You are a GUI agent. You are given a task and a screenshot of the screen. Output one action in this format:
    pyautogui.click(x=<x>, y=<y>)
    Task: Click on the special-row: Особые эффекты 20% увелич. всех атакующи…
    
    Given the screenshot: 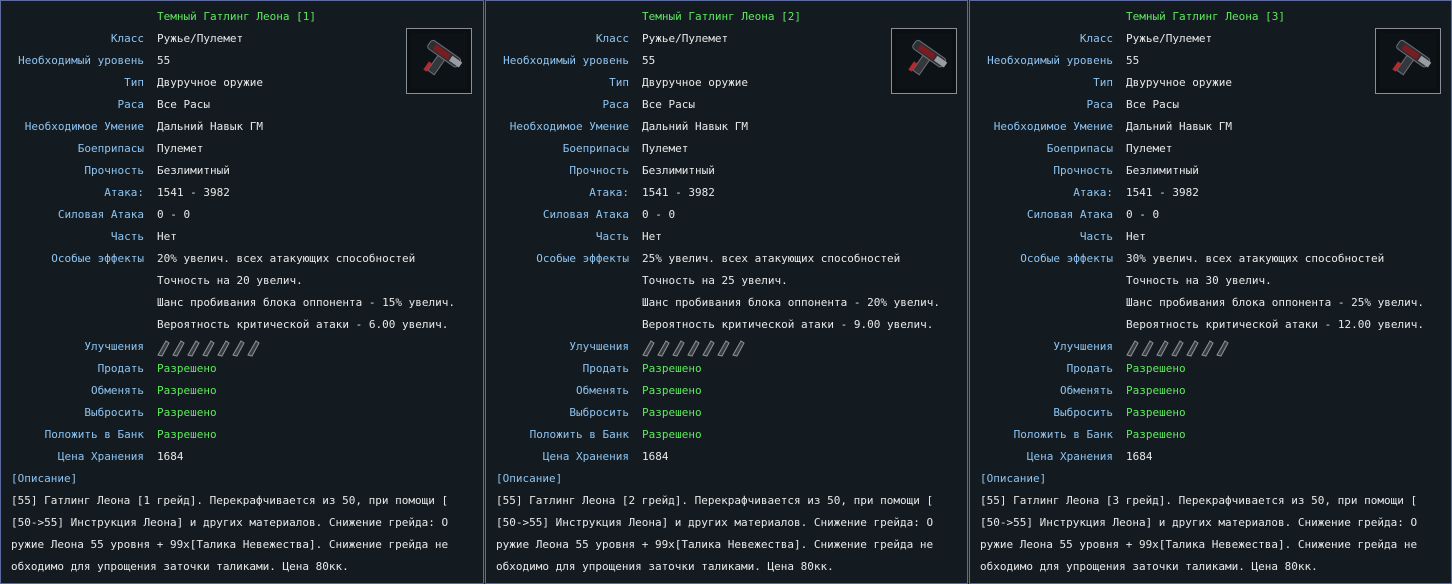 What is the action you would take?
    pyautogui.click(x=242, y=259)
    